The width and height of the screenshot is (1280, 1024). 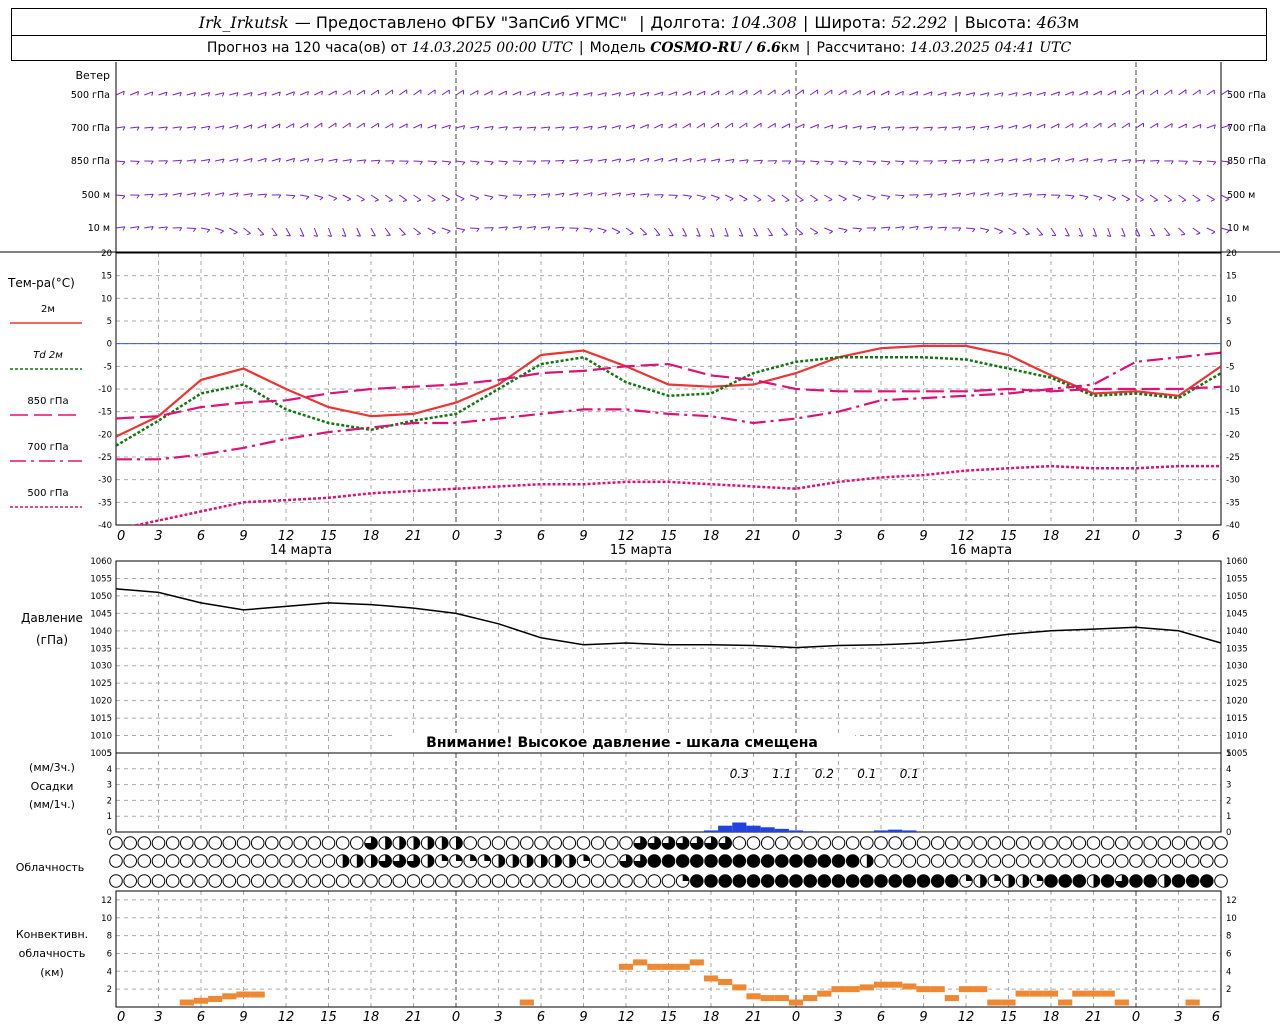 What do you see at coordinates (158, 536) in the screenshot?
I see `temp-time-tick: 3` at bounding box center [158, 536].